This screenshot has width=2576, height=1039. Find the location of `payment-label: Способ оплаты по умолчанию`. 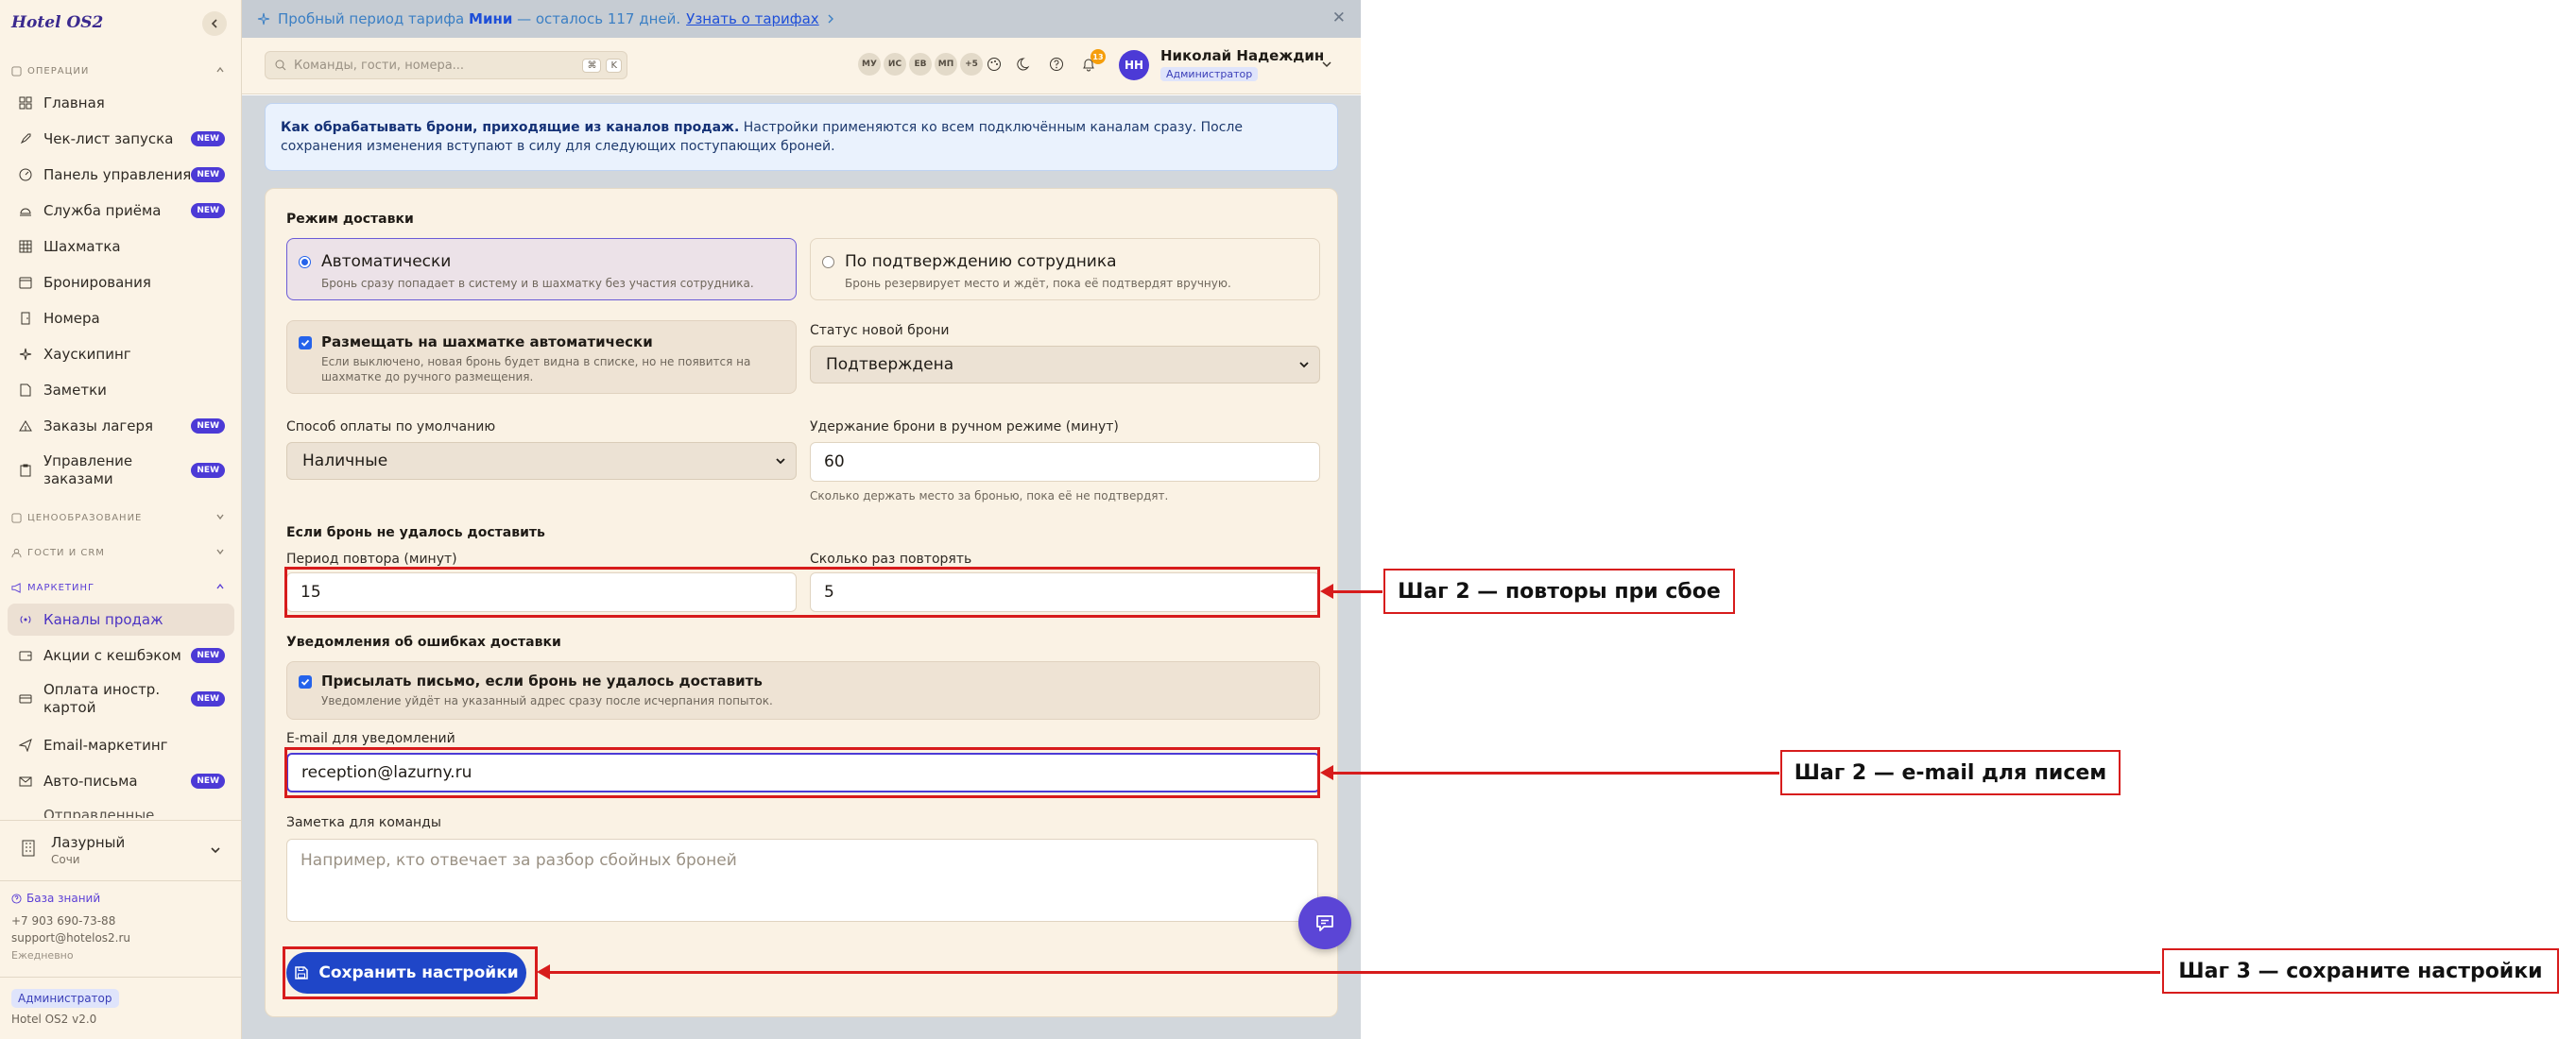

payment-label: Способ оплаты по умолчанию is located at coordinates (391, 426).